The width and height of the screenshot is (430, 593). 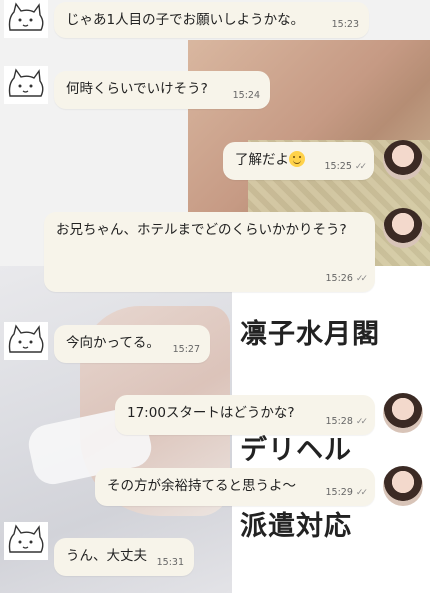 I want to click on message-time: 15:29 ✓✓, so click(x=347, y=492).